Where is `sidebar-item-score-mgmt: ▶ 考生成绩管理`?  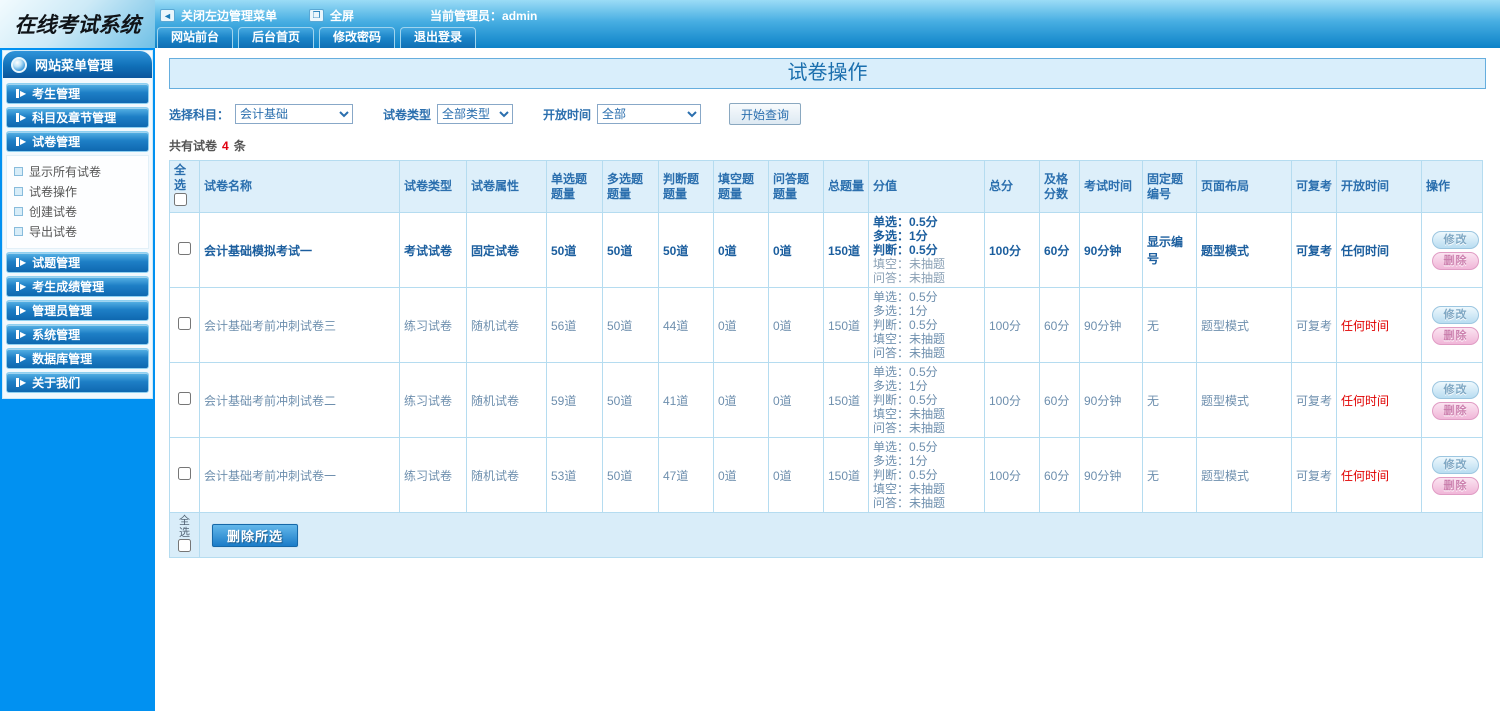
sidebar-item-score-mgmt: ▶ 考生成绩管理 is located at coordinates (77, 286).